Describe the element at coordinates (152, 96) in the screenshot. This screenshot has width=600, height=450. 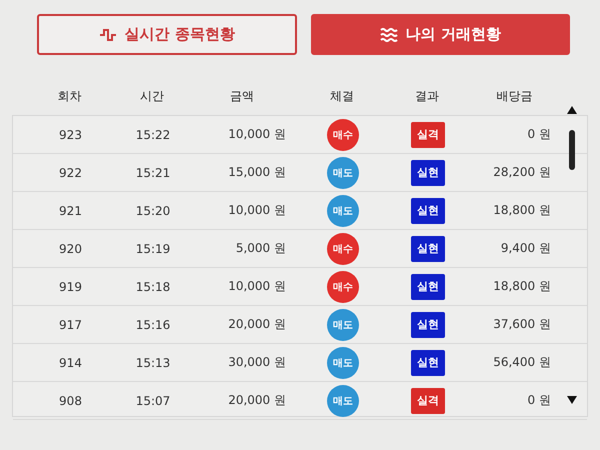
I see `column-header: 시간` at that location.